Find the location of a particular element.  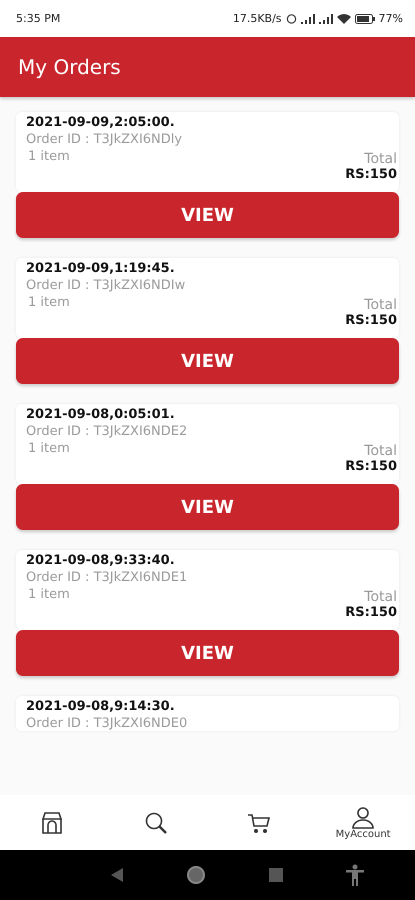

home-icon is located at coordinates (196, 875).